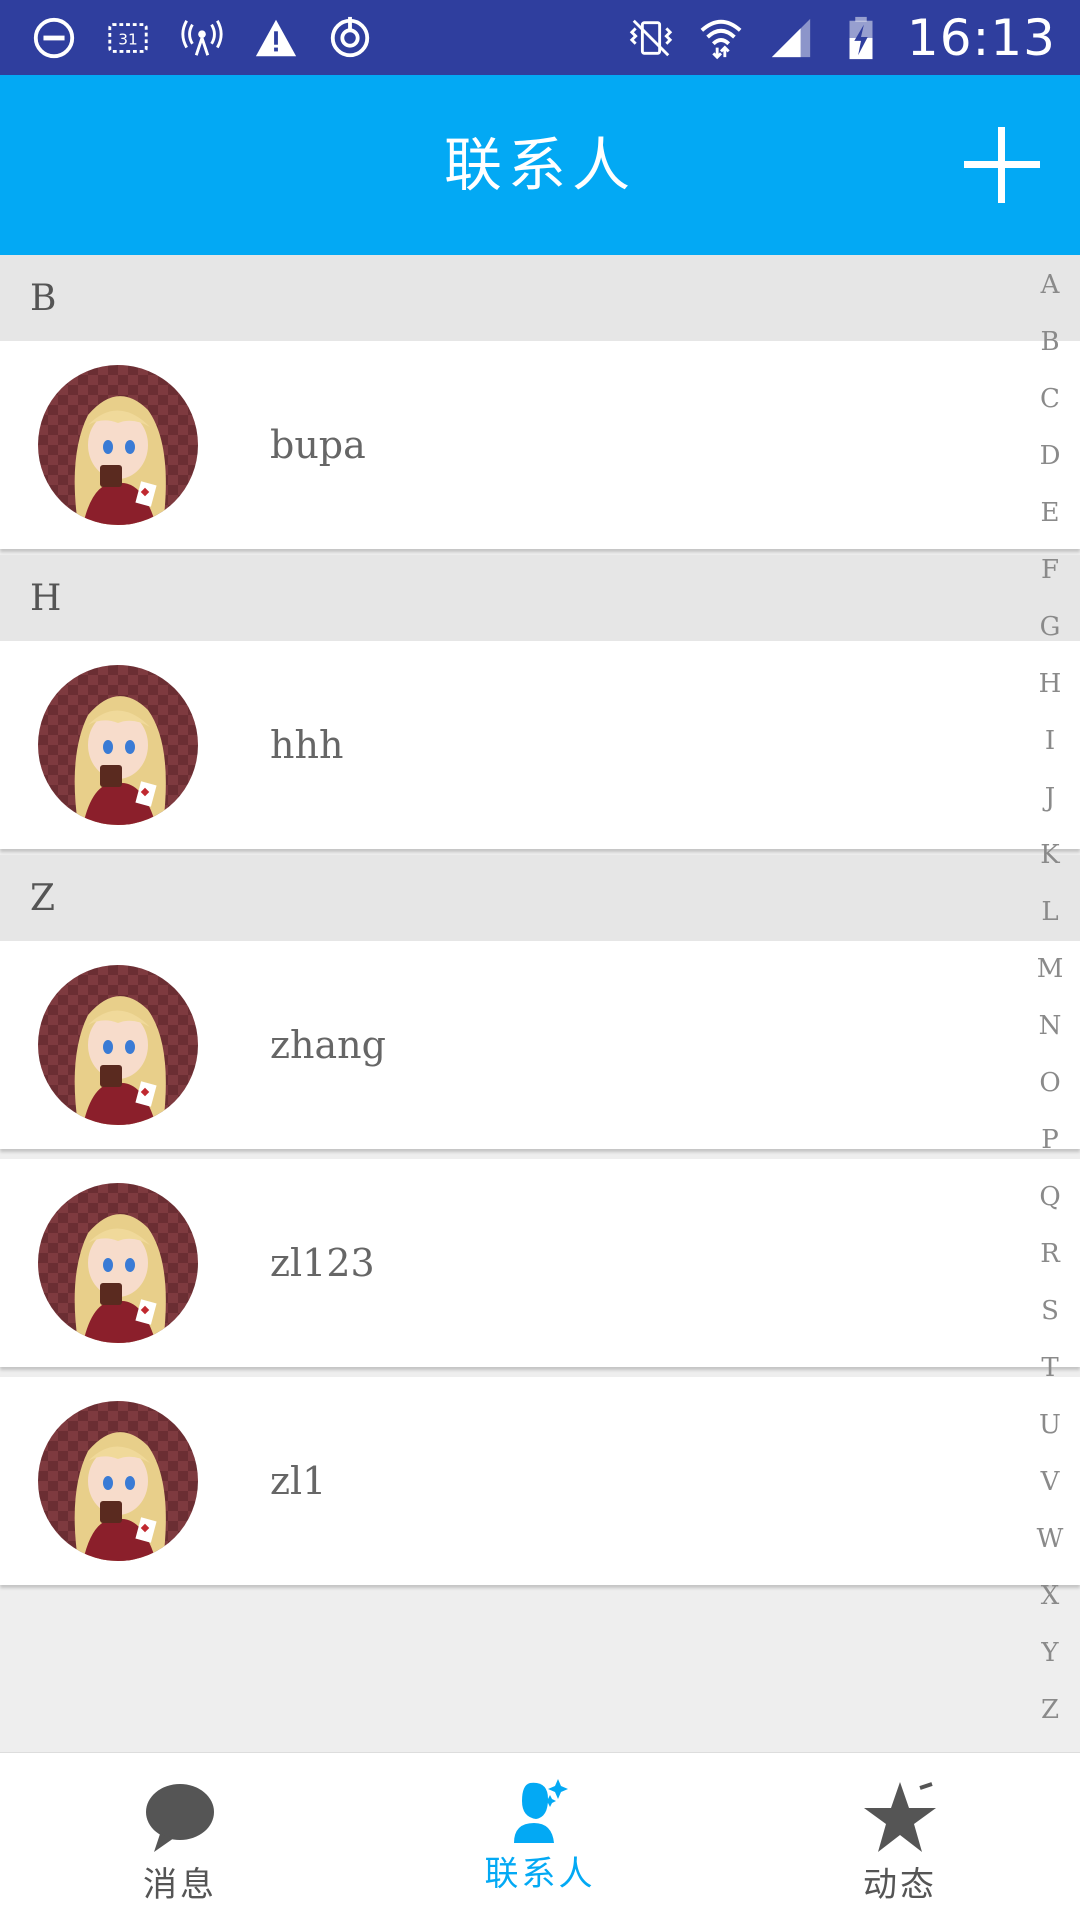 This screenshot has width=1080, height=1921. Describe the element at coordinates (540, 598) in the screenshot. I see `section-header-h: H` at that location.